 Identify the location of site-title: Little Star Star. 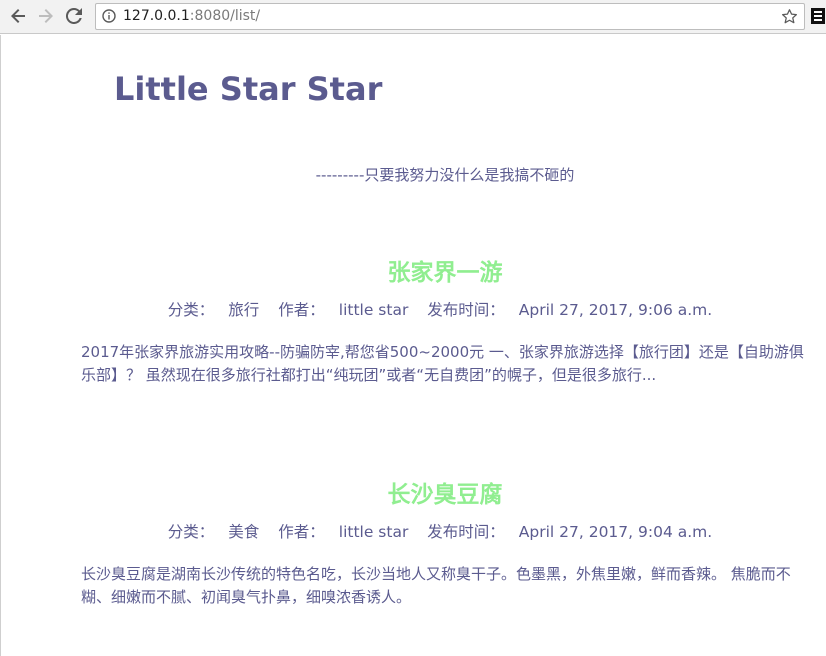
(248, 89).